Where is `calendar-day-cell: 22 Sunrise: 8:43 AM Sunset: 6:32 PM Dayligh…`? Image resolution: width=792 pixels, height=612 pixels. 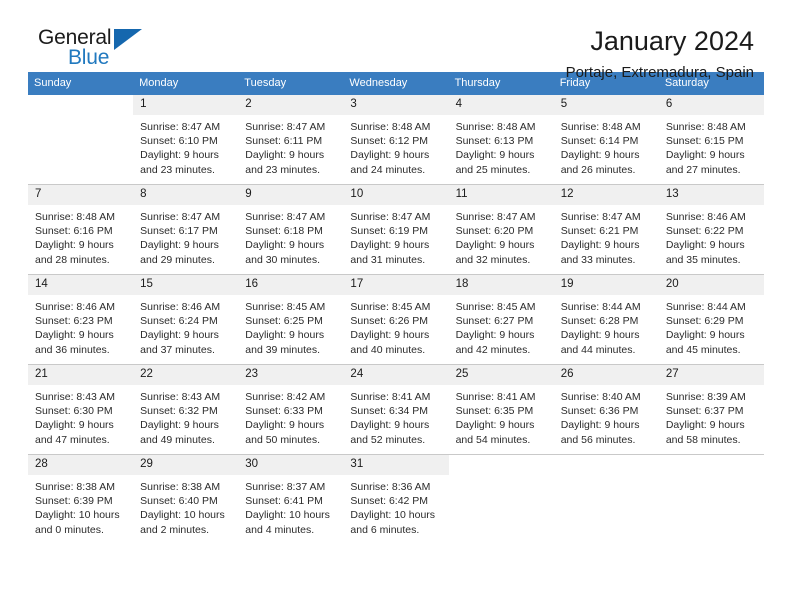 calendar-day-cell: 22 Sunrise: 8:43 AM Sunset: 6:32 PM Dayligh… is located at coordinates (186, 409).